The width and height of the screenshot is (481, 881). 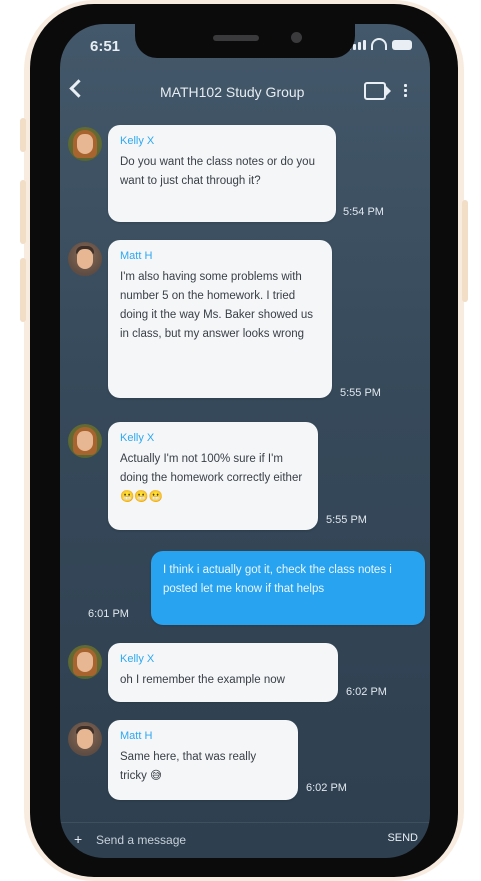 What do you see at coordinates (296, 37) in the screenshot?
I see `front-camera` at bounding box center [296, 37].